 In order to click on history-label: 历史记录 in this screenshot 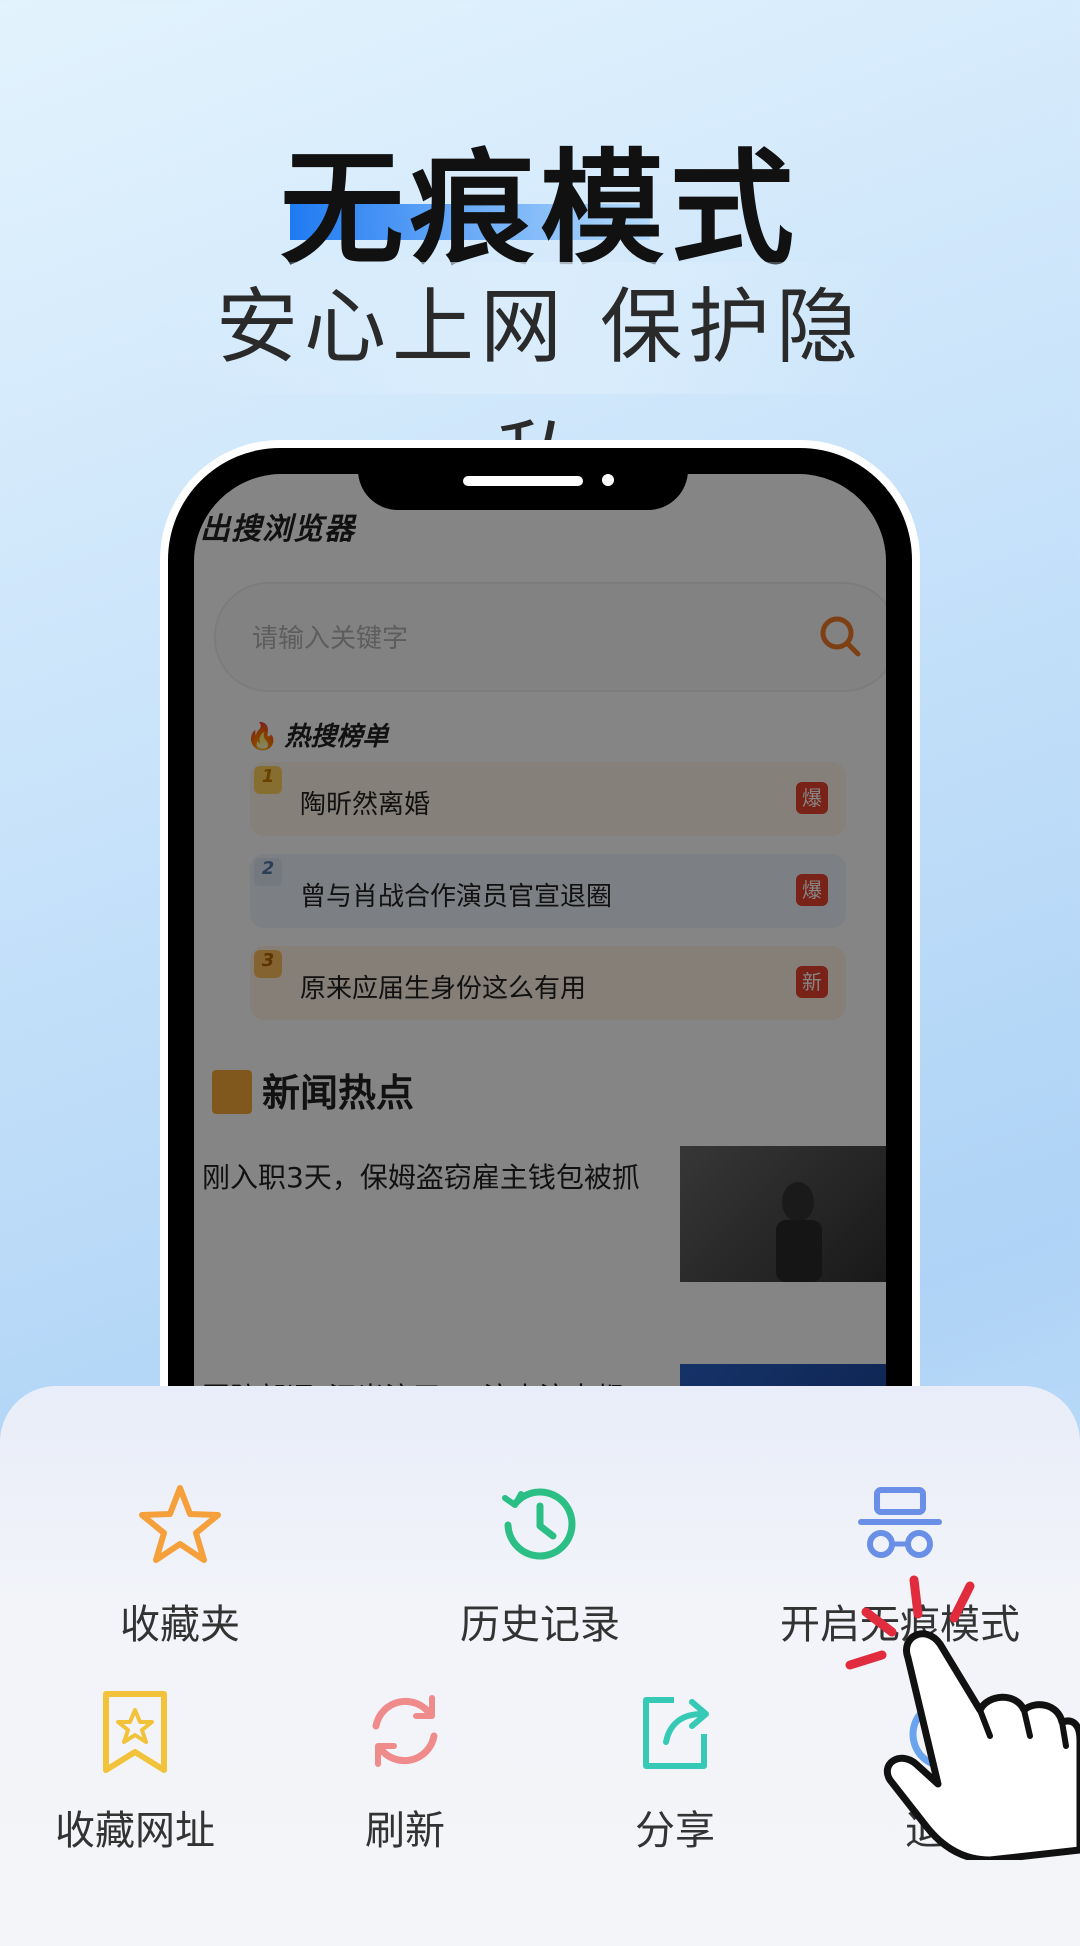, I will do `click(540, 1625)`.